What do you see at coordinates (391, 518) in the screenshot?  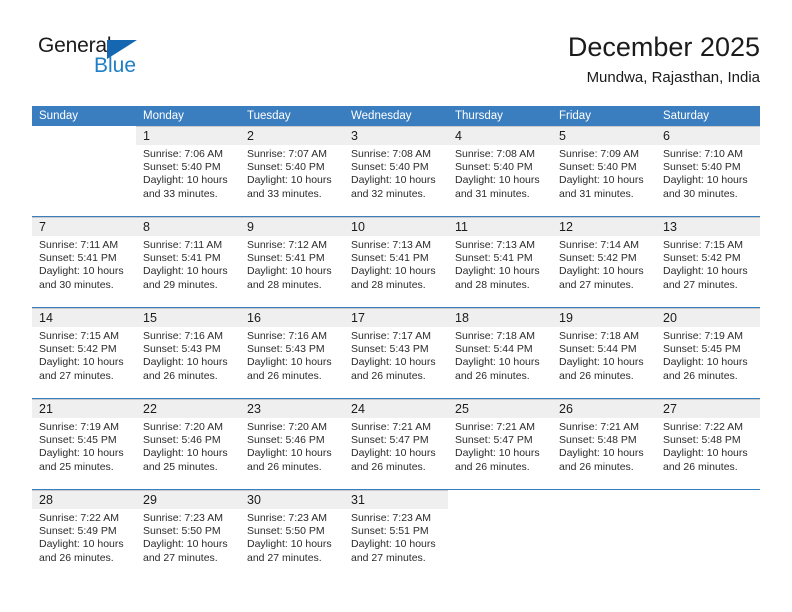 I see `sunrise-text: Sunrise: 7:23 AM` at bounding box center [391, 518].